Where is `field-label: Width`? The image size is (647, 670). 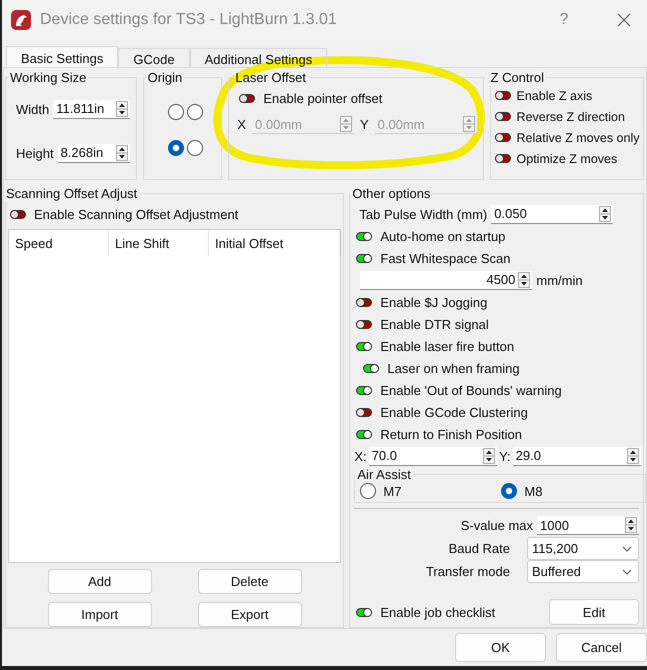
field-label: Width is located at coordinates (33, 109).